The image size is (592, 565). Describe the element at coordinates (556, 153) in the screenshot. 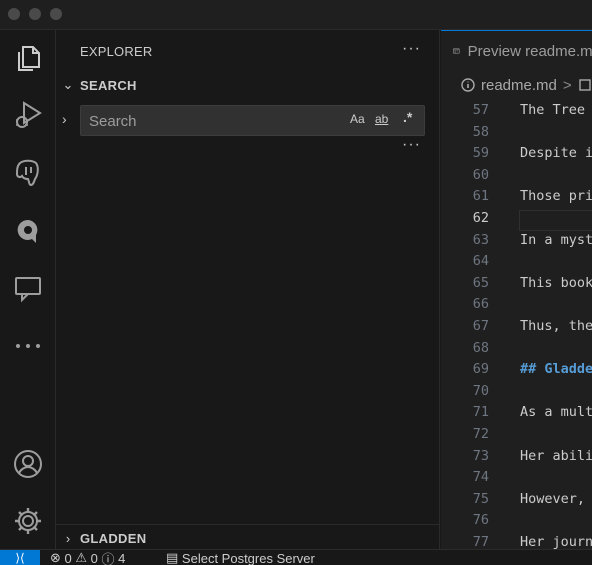

I see `line-text: Despite i` at that location.